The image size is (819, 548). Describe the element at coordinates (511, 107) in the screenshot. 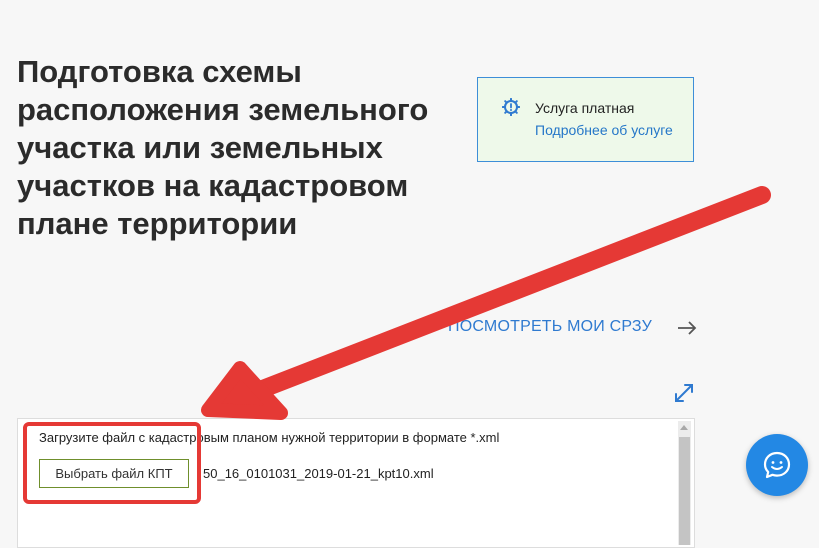

I see `gear-icon` at that location.